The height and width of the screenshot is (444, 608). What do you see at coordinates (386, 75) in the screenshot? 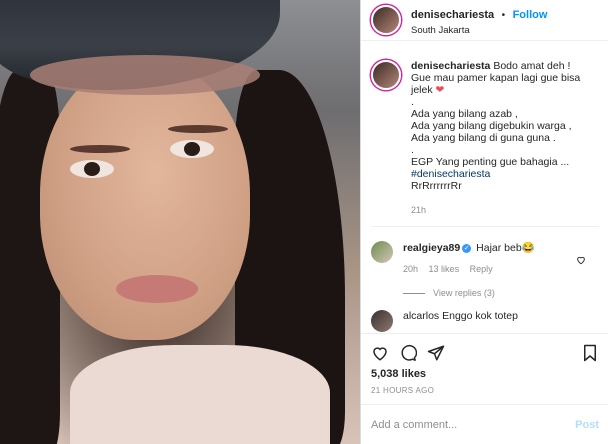
I see `caption-avatar` at bounding box center [386, 75].